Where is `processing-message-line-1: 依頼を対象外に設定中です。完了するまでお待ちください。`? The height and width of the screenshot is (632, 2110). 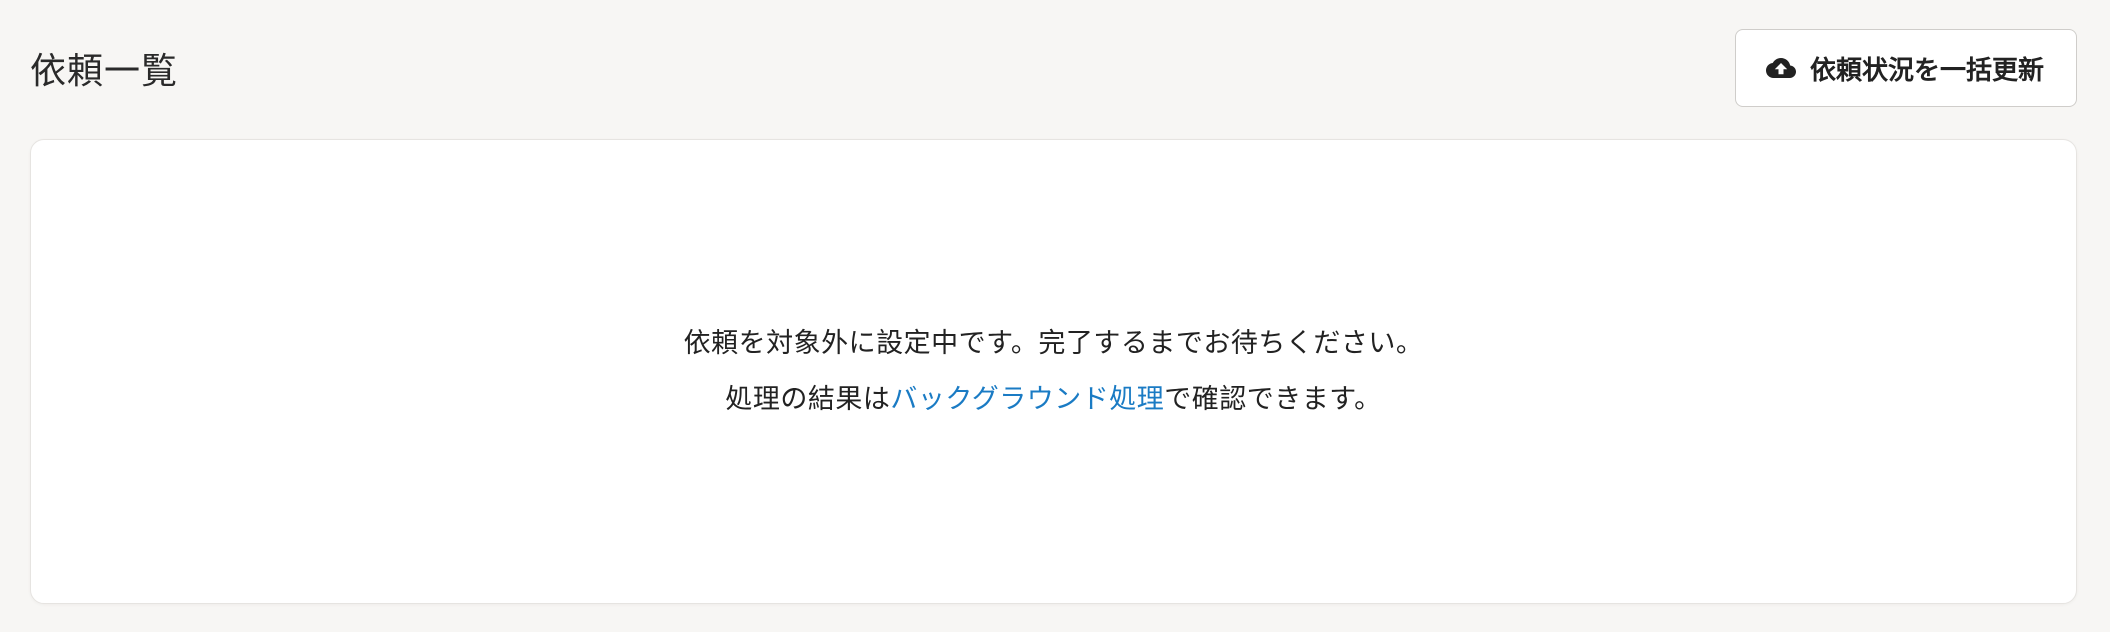
processing-message-line-1: 依頼を対象外に設定中です。完了するまでお待ちください。 is located at coordinates (1053, 343).